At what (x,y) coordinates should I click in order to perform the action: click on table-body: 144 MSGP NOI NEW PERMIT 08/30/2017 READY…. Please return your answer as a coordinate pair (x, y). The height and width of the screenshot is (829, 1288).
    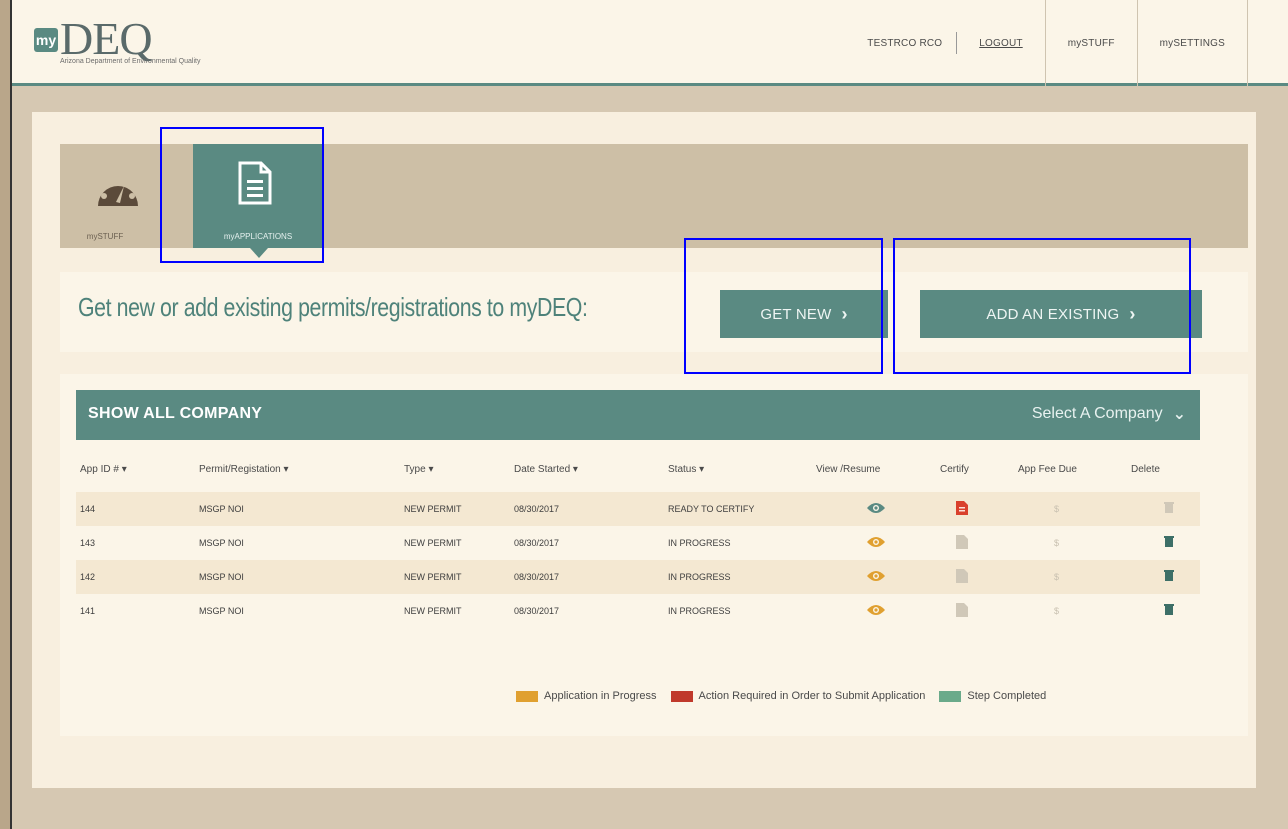
    Looking at the image, I should click on (638, 560).